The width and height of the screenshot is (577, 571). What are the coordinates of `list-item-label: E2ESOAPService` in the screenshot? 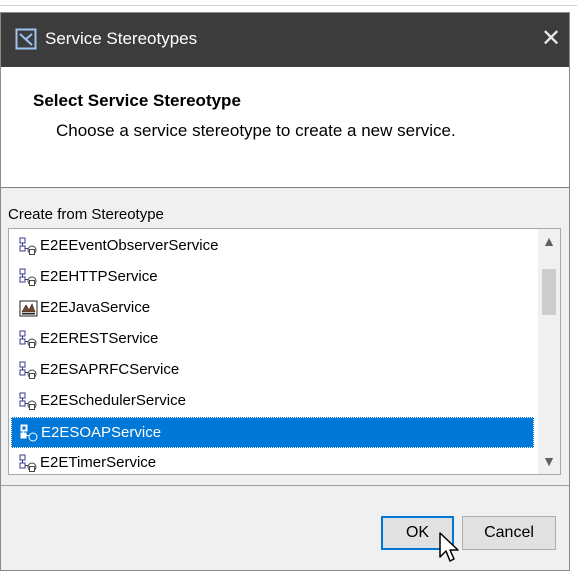 It's located at (101, 432).